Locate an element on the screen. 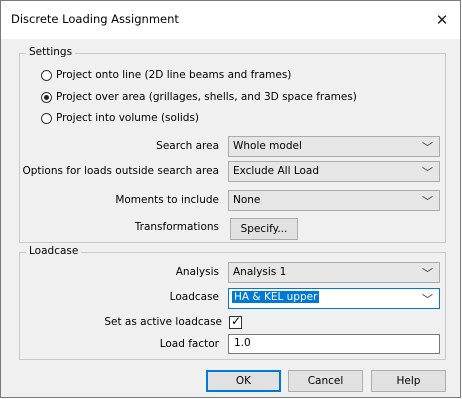 Image resolution: width=462 pixels, height=399 pixels. loadcase-legend: Loadcase is located at coordinates (54, 251).